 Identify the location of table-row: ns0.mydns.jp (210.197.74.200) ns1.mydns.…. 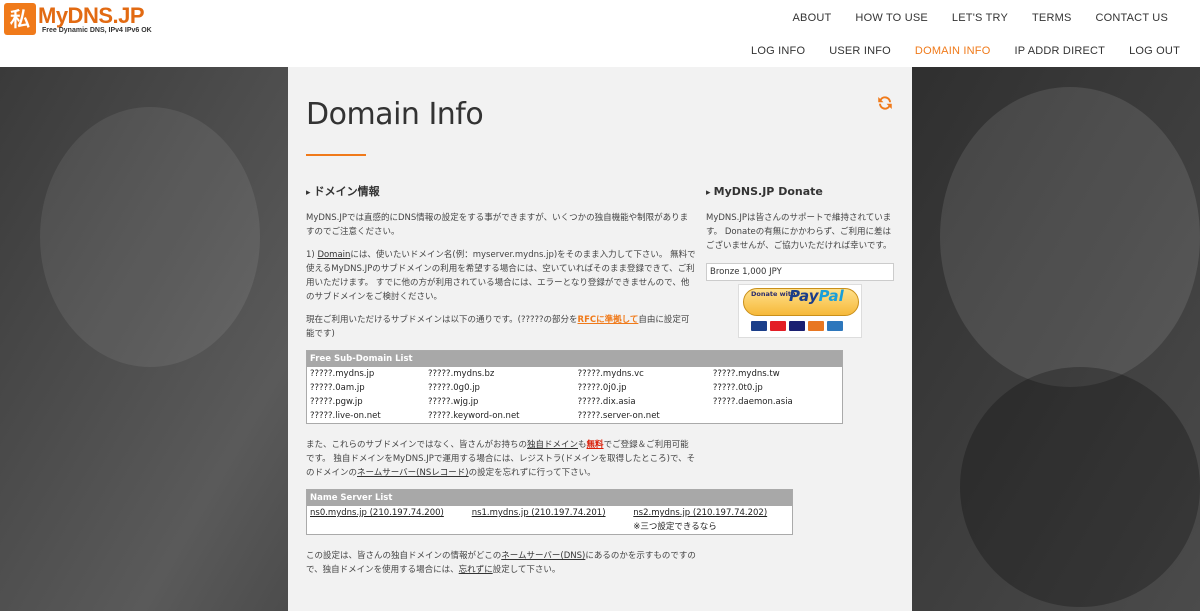
(550, 513).